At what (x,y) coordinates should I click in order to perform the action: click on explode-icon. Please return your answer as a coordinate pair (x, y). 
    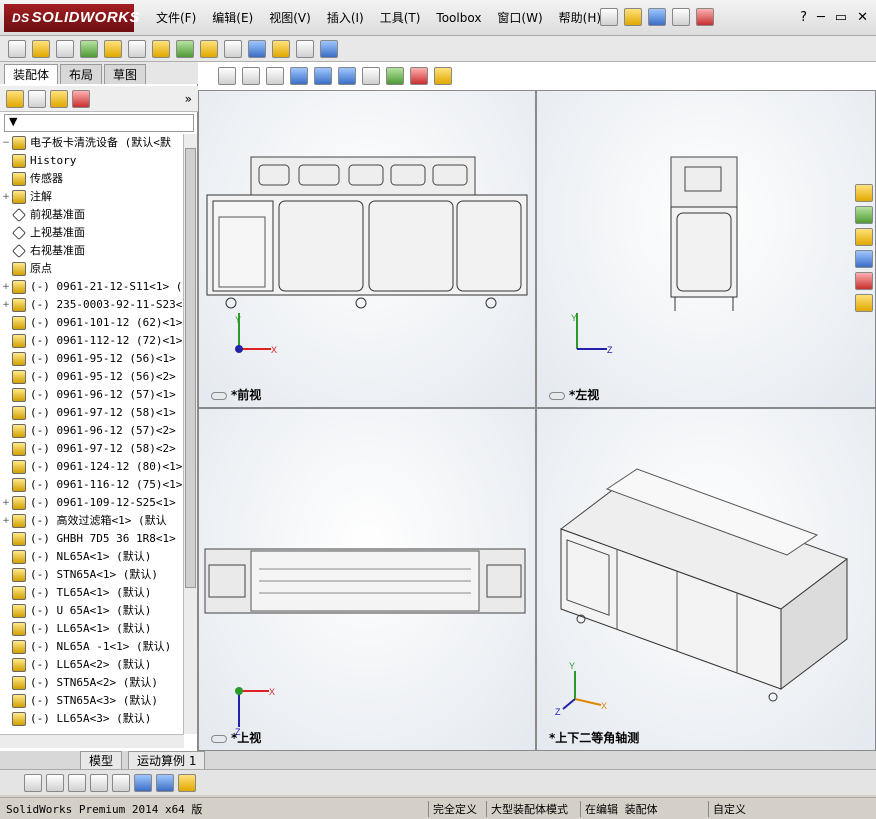
    Looking at the image, I should click on (233, 48).